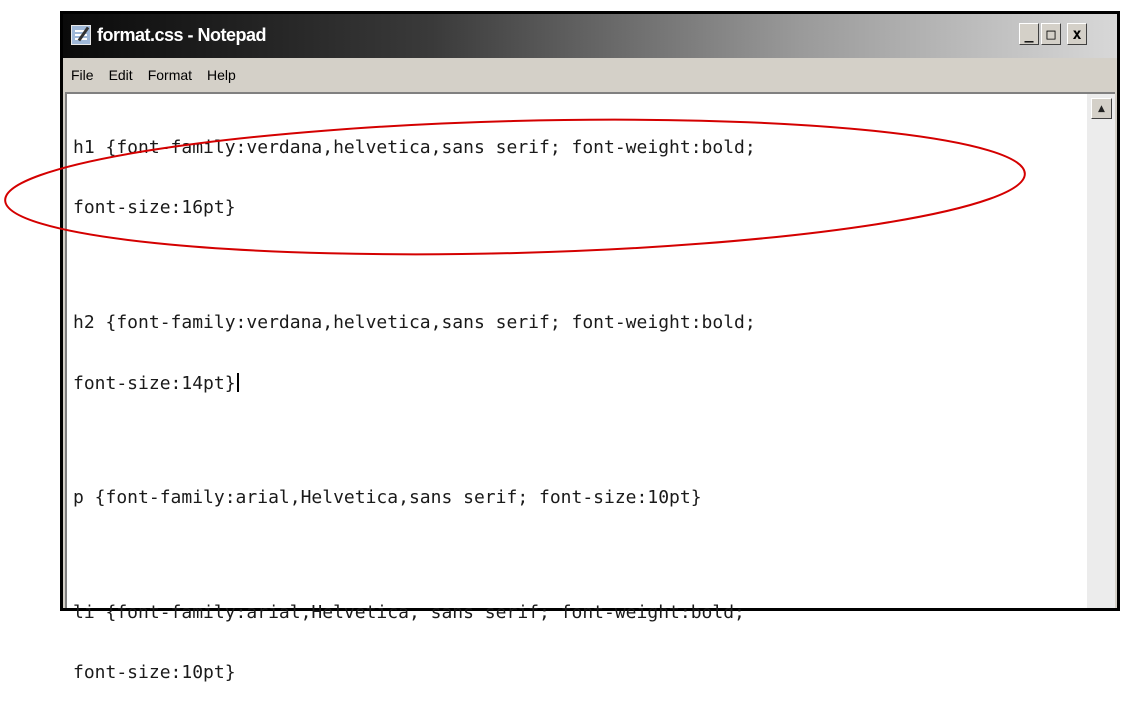 The height and width of the screenshot is (723, 1125). Describe the element at coordinates (82, 75) in the screenshot. I see `menu-file: File` at that location.